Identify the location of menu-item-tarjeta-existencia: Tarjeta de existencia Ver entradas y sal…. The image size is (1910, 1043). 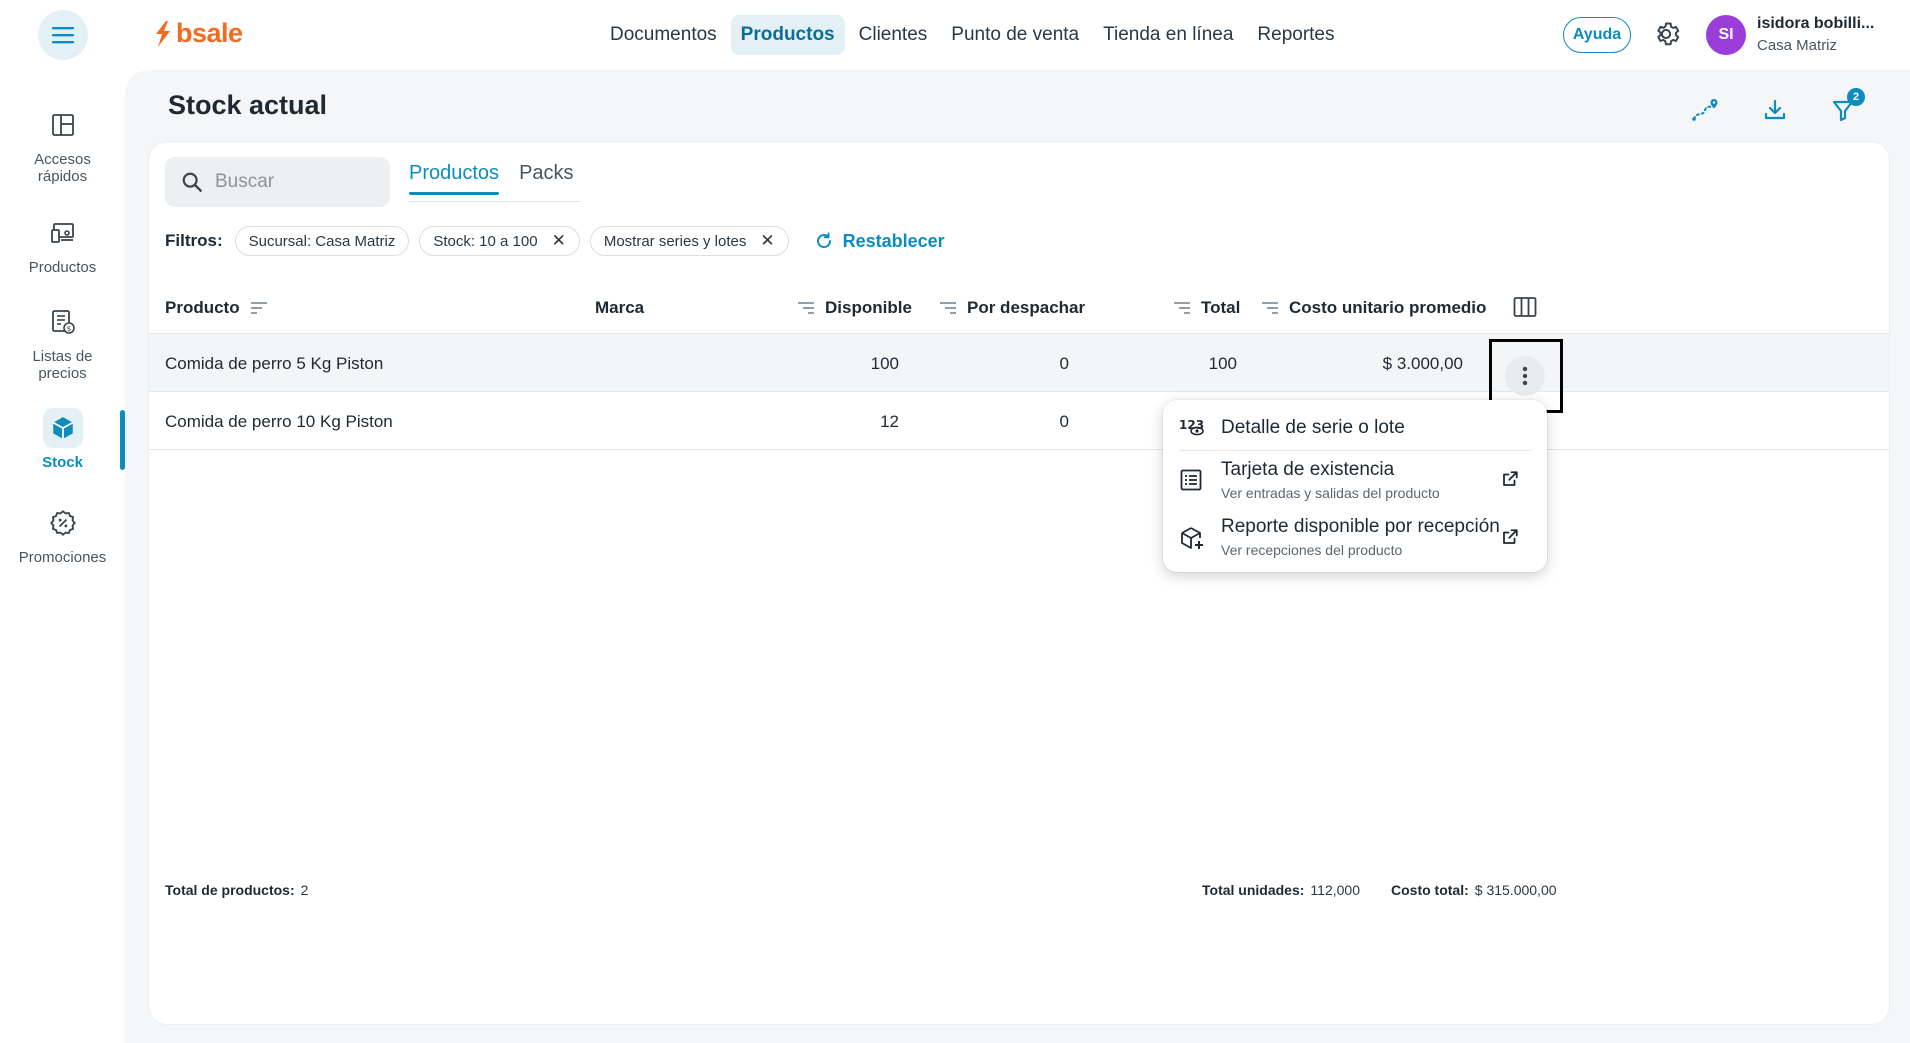
(1355, 480).